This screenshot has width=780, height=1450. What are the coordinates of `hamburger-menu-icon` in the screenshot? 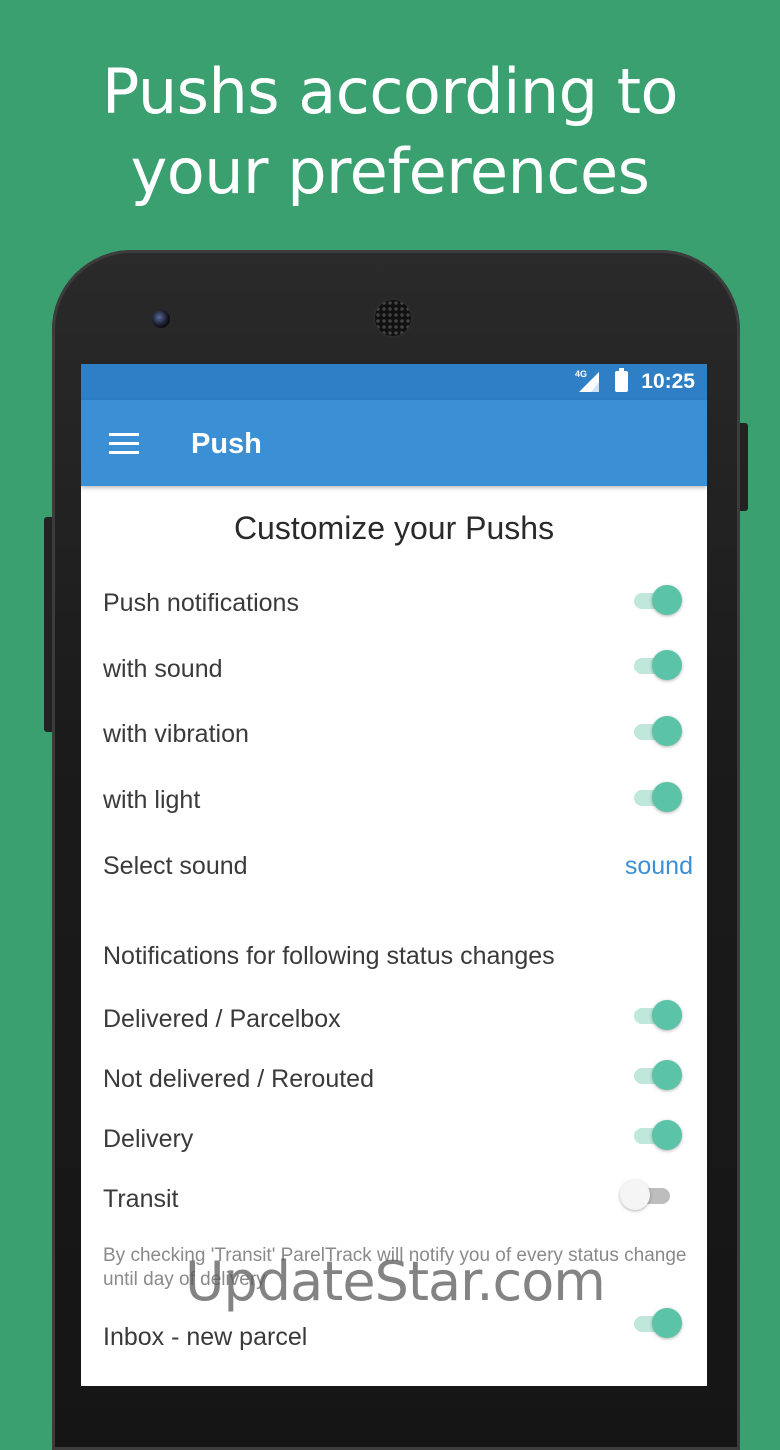 It's located at (124, 444).